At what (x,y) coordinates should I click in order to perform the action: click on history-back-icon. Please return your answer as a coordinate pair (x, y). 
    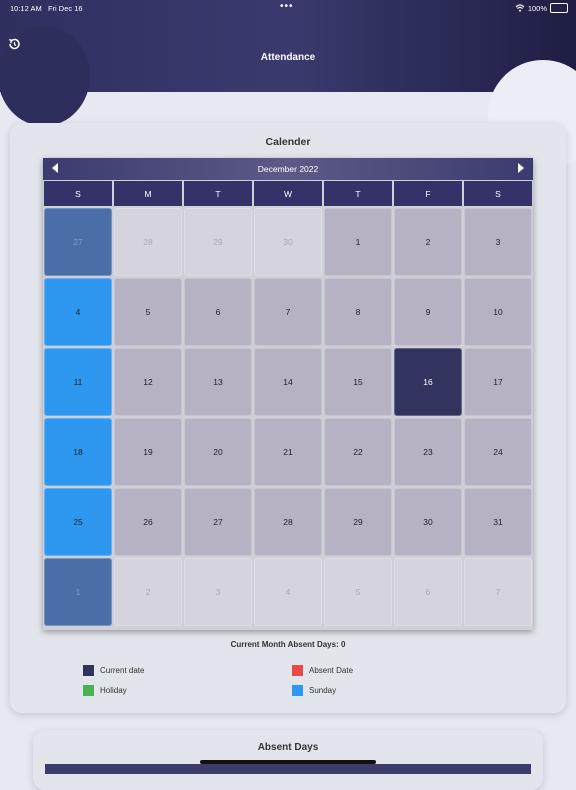
    Looking at the image, I should click on (14, 44).